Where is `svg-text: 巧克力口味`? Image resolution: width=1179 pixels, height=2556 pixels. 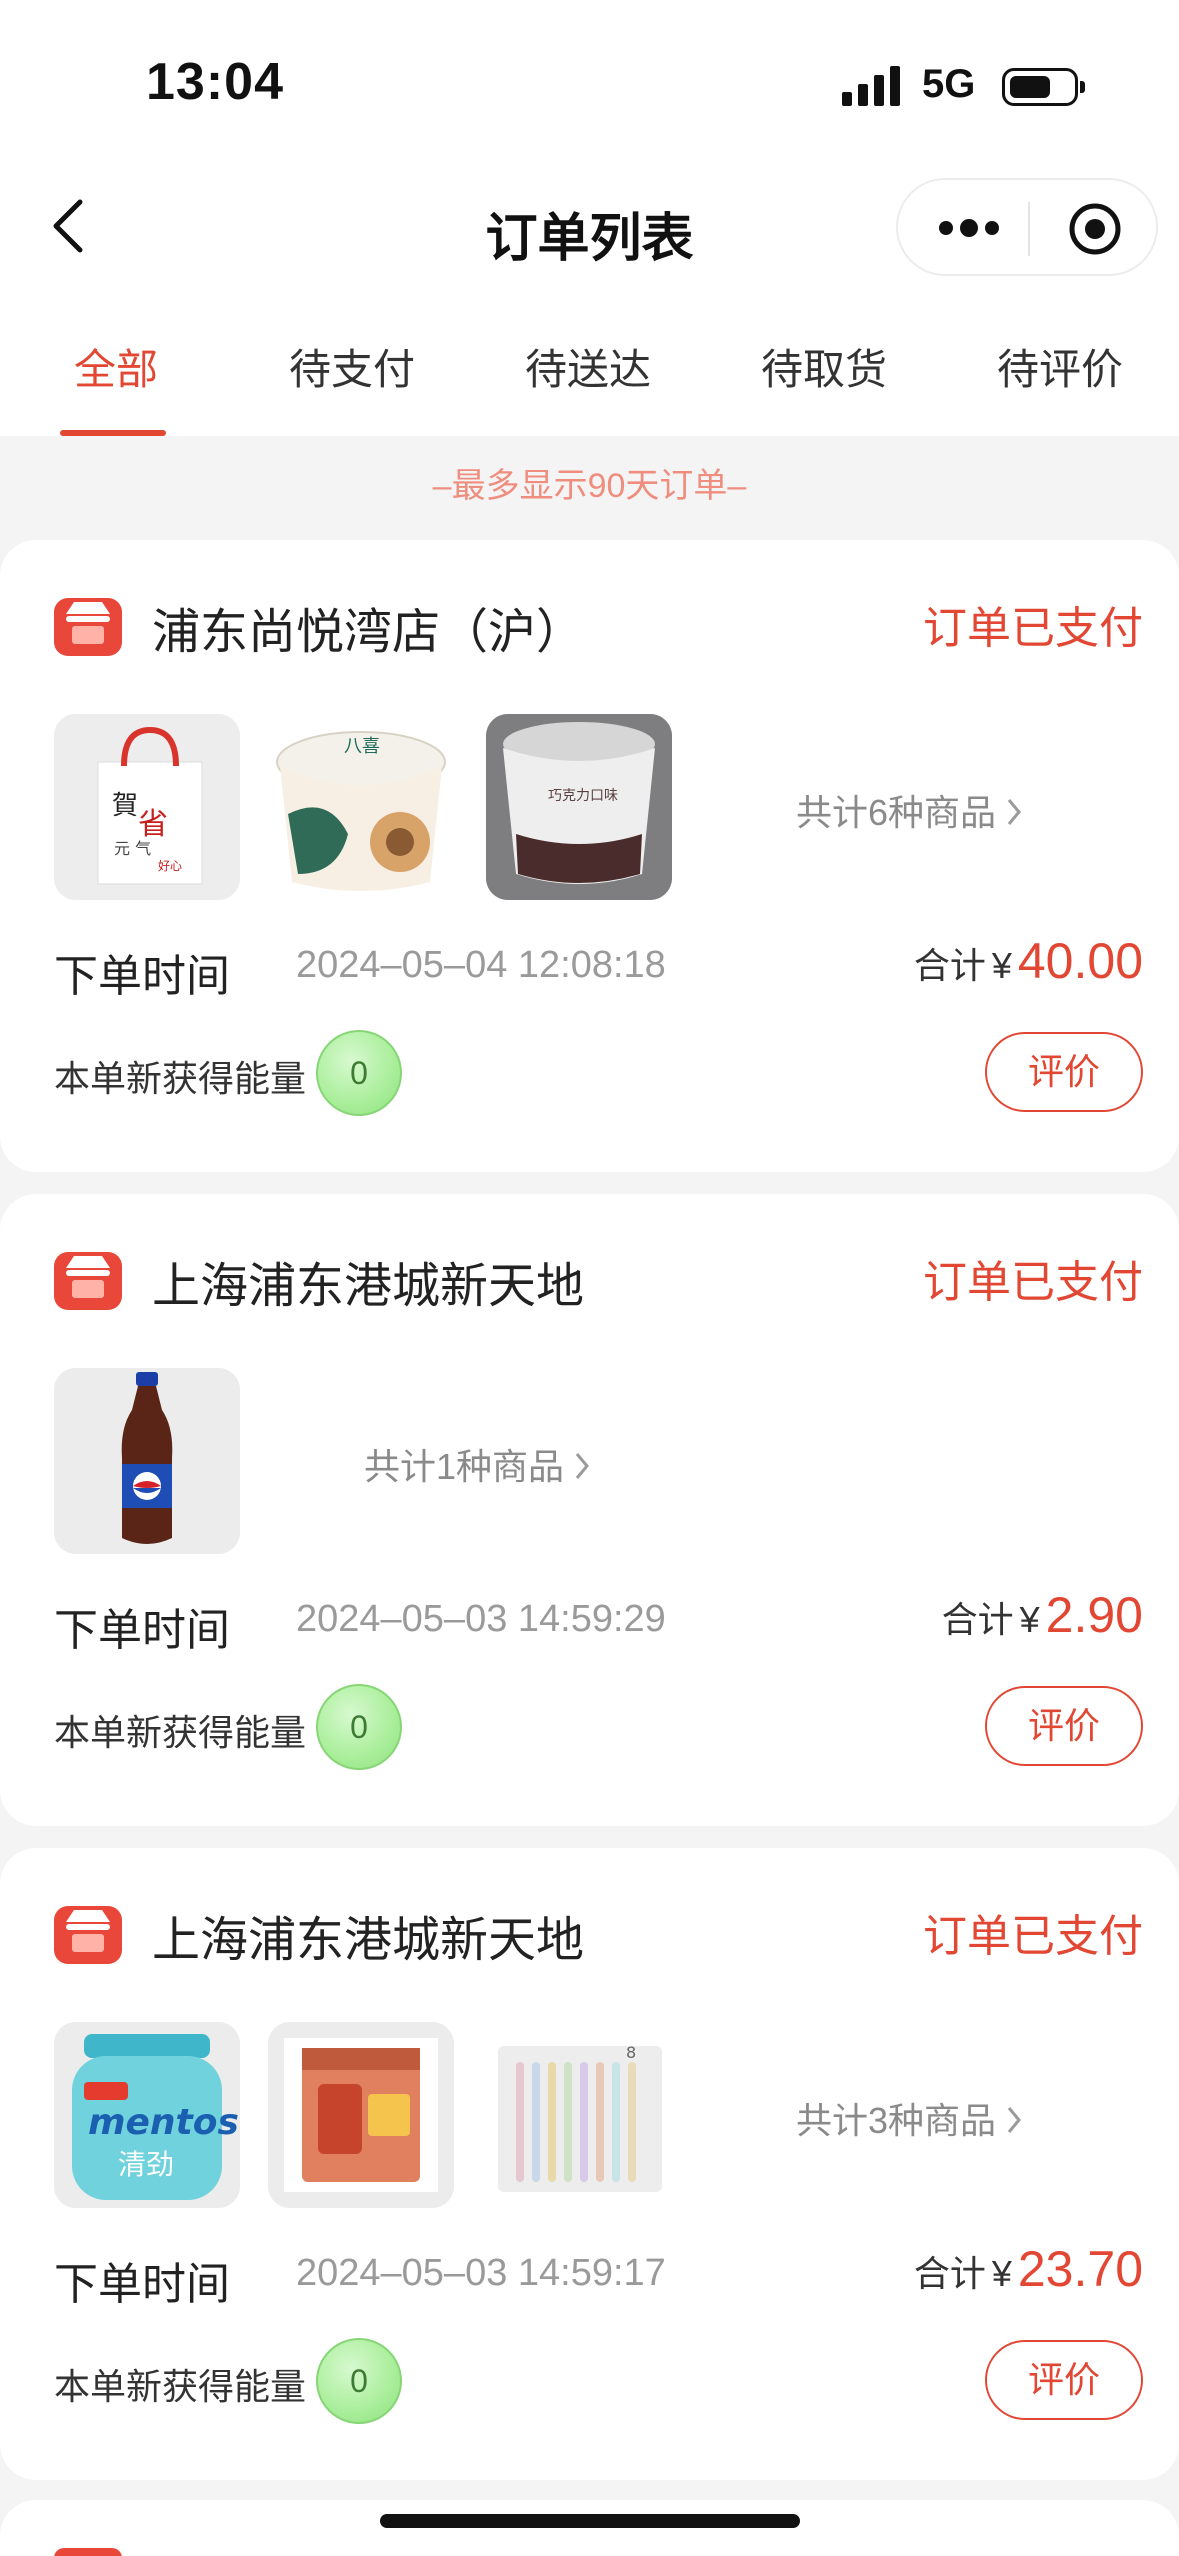 svg-text: 巧克力口味 is located at coordinates (583, 796).